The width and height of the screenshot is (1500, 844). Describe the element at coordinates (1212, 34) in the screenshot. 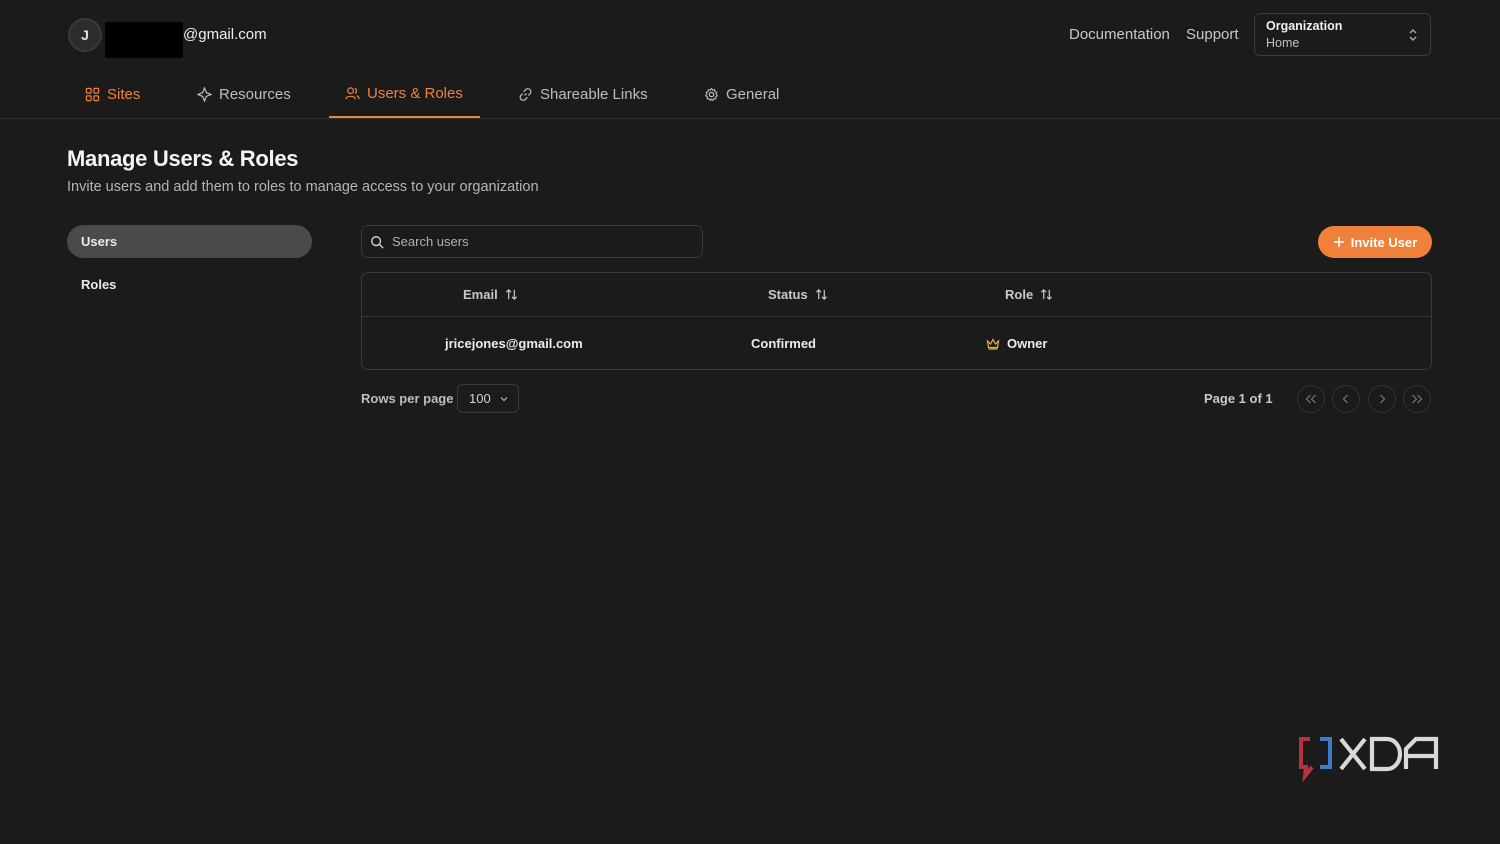

I see `support-link: Support` at that location.